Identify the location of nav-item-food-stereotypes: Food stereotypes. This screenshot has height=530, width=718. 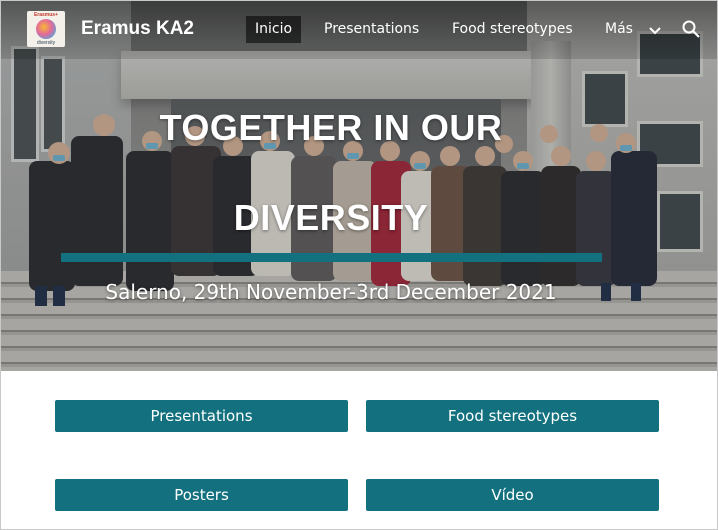
(512, 29).